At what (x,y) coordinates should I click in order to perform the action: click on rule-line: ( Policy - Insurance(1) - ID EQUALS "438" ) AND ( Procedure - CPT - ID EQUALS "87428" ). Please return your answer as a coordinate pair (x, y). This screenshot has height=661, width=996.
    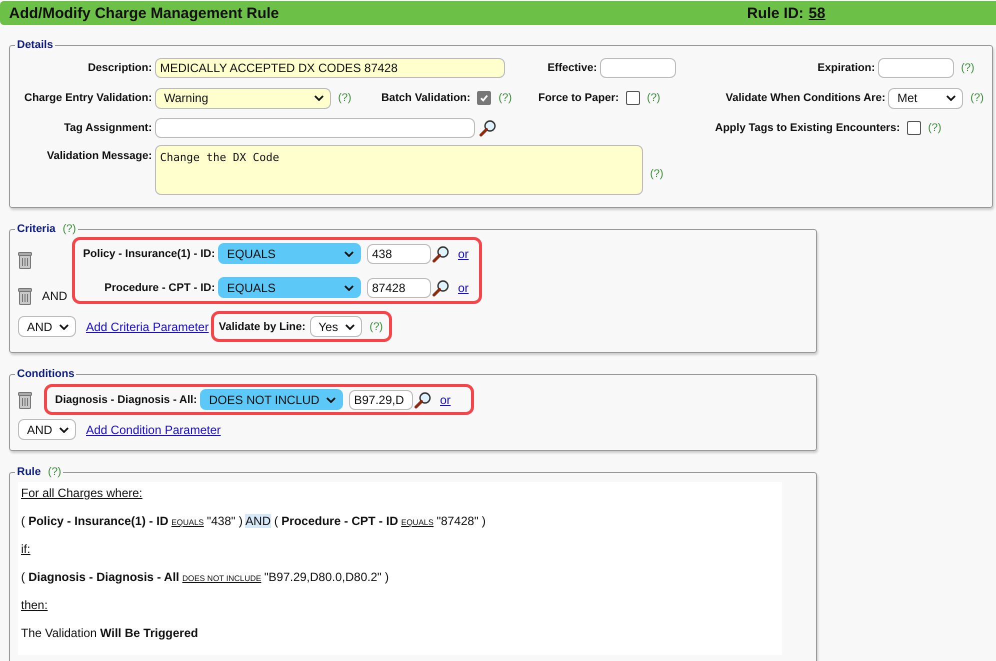
    Looking at the image, I should click on (254, 521).